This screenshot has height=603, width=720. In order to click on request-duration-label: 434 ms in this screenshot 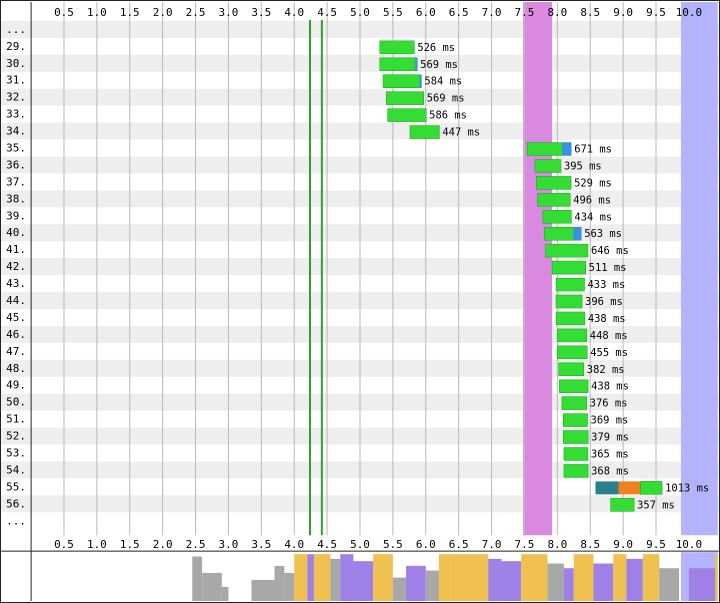, I will do `click(593, 217)`.